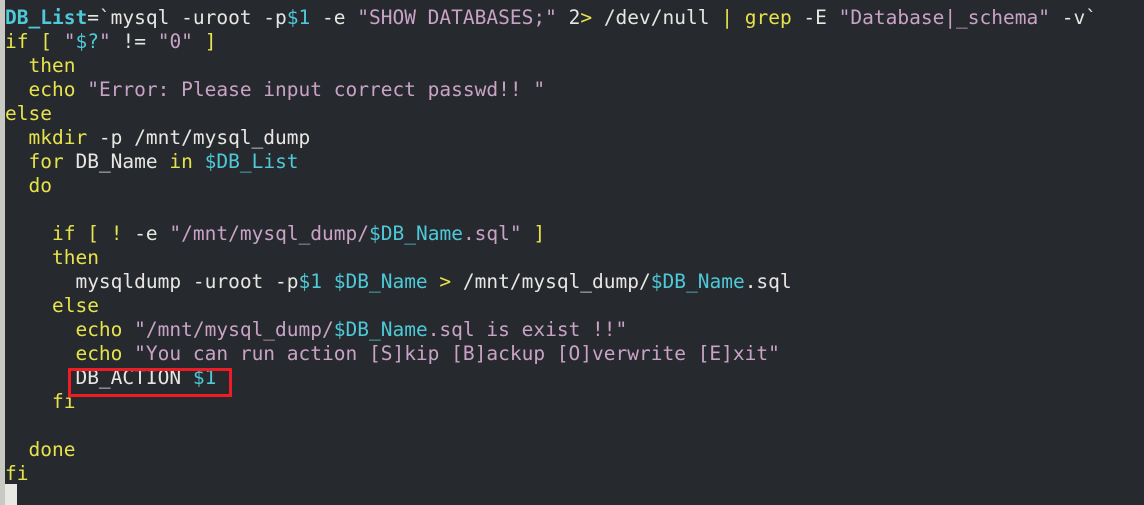 The height and width of the screenshot is (505, 1144). Describe the element at coordinates (58, 137) in the screenshot. I see `code-token: mkdir` at that location.